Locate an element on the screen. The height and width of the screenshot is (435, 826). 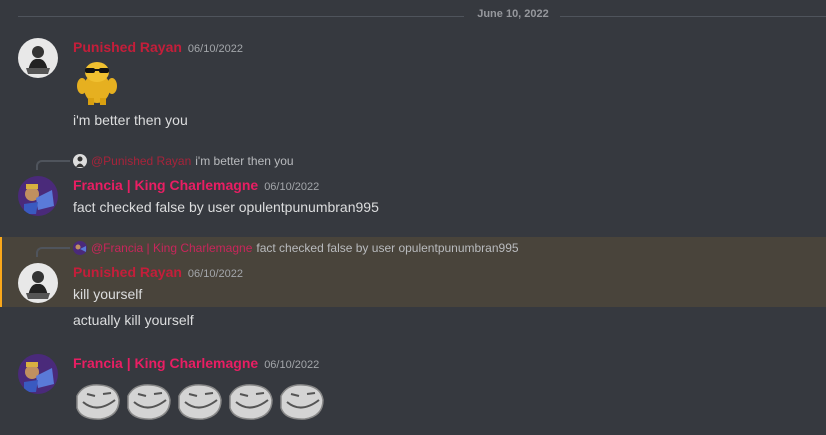
cool-doge-sunglasses-emoji is located at coordinates (97, 83).